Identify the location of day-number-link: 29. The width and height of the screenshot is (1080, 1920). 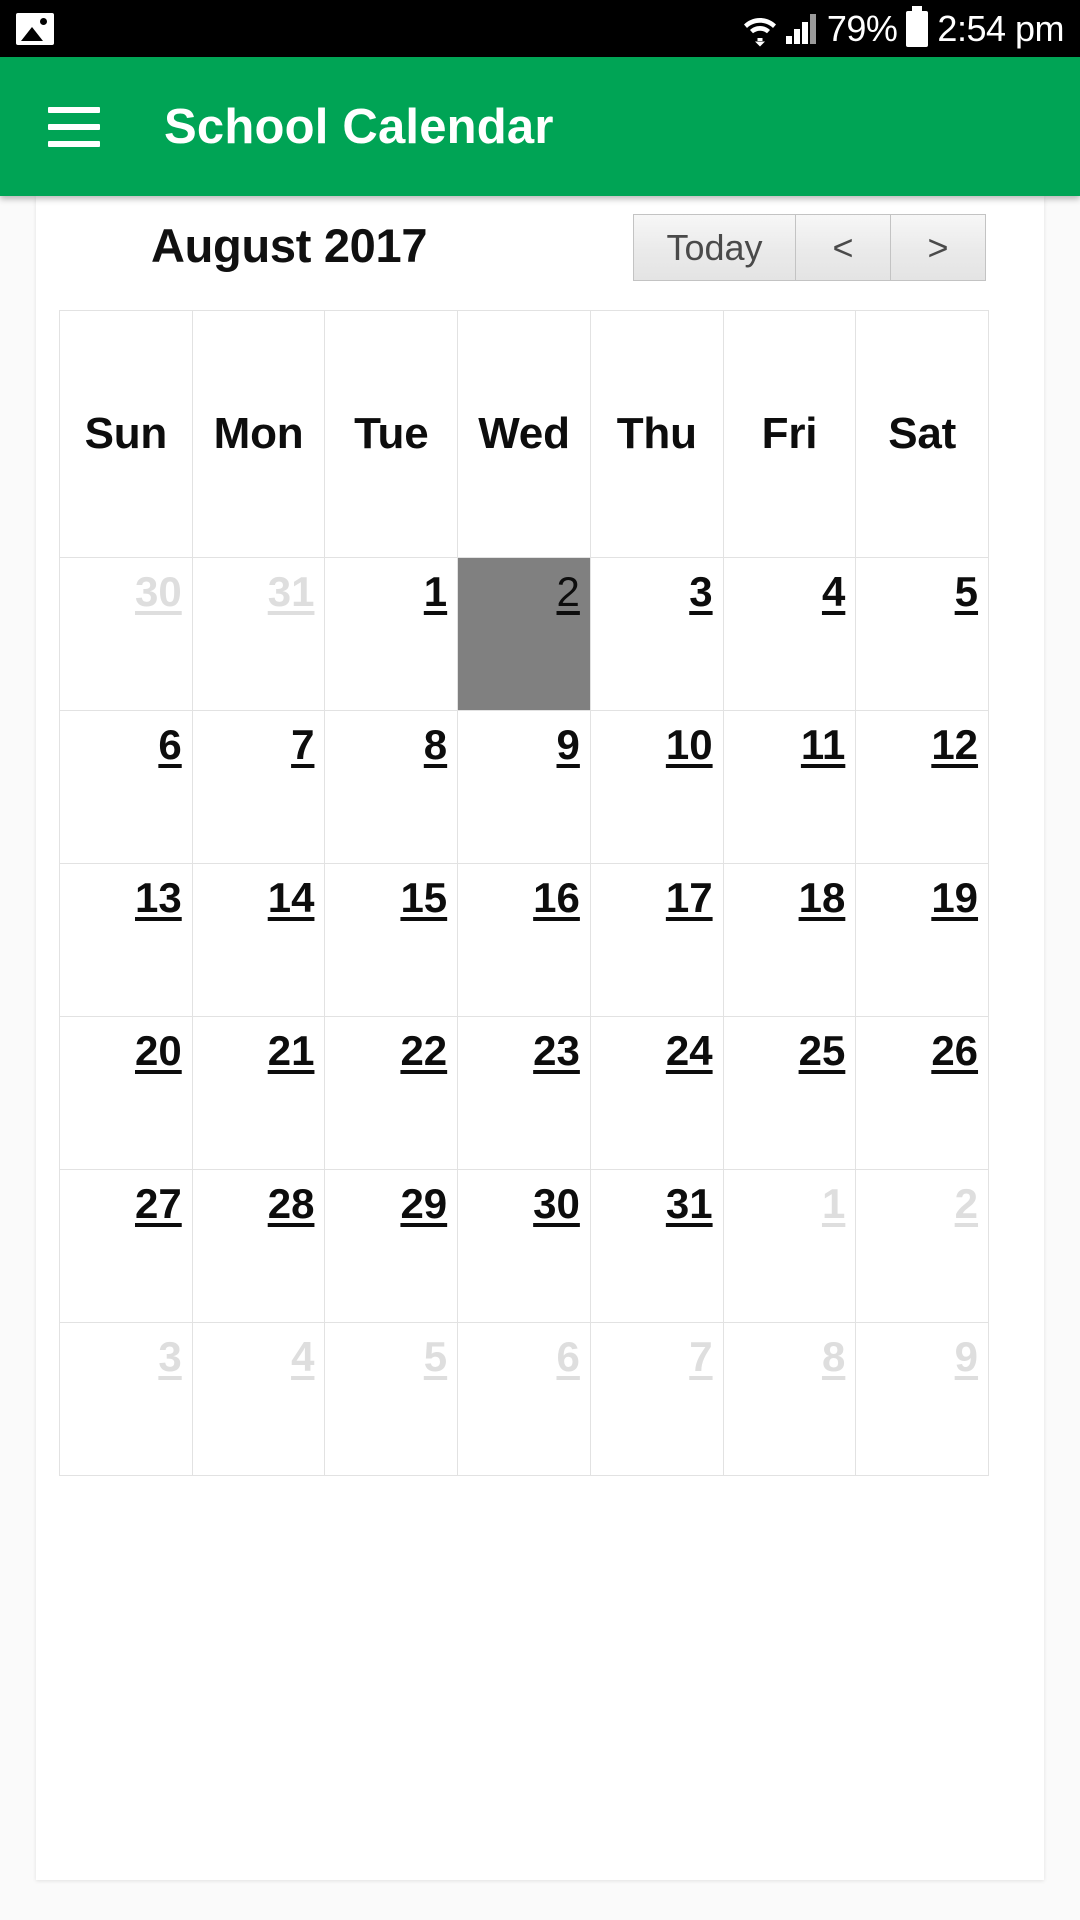
(423, 1204).